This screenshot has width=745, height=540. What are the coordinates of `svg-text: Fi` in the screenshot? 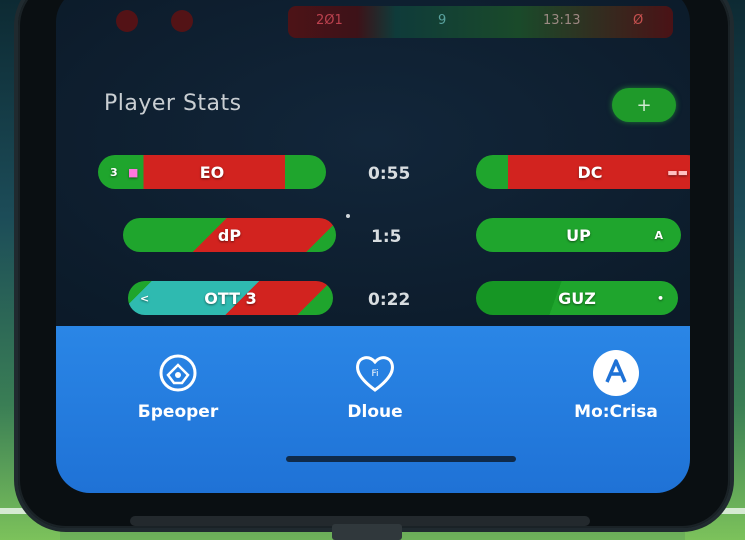 It's located at (374, 374).